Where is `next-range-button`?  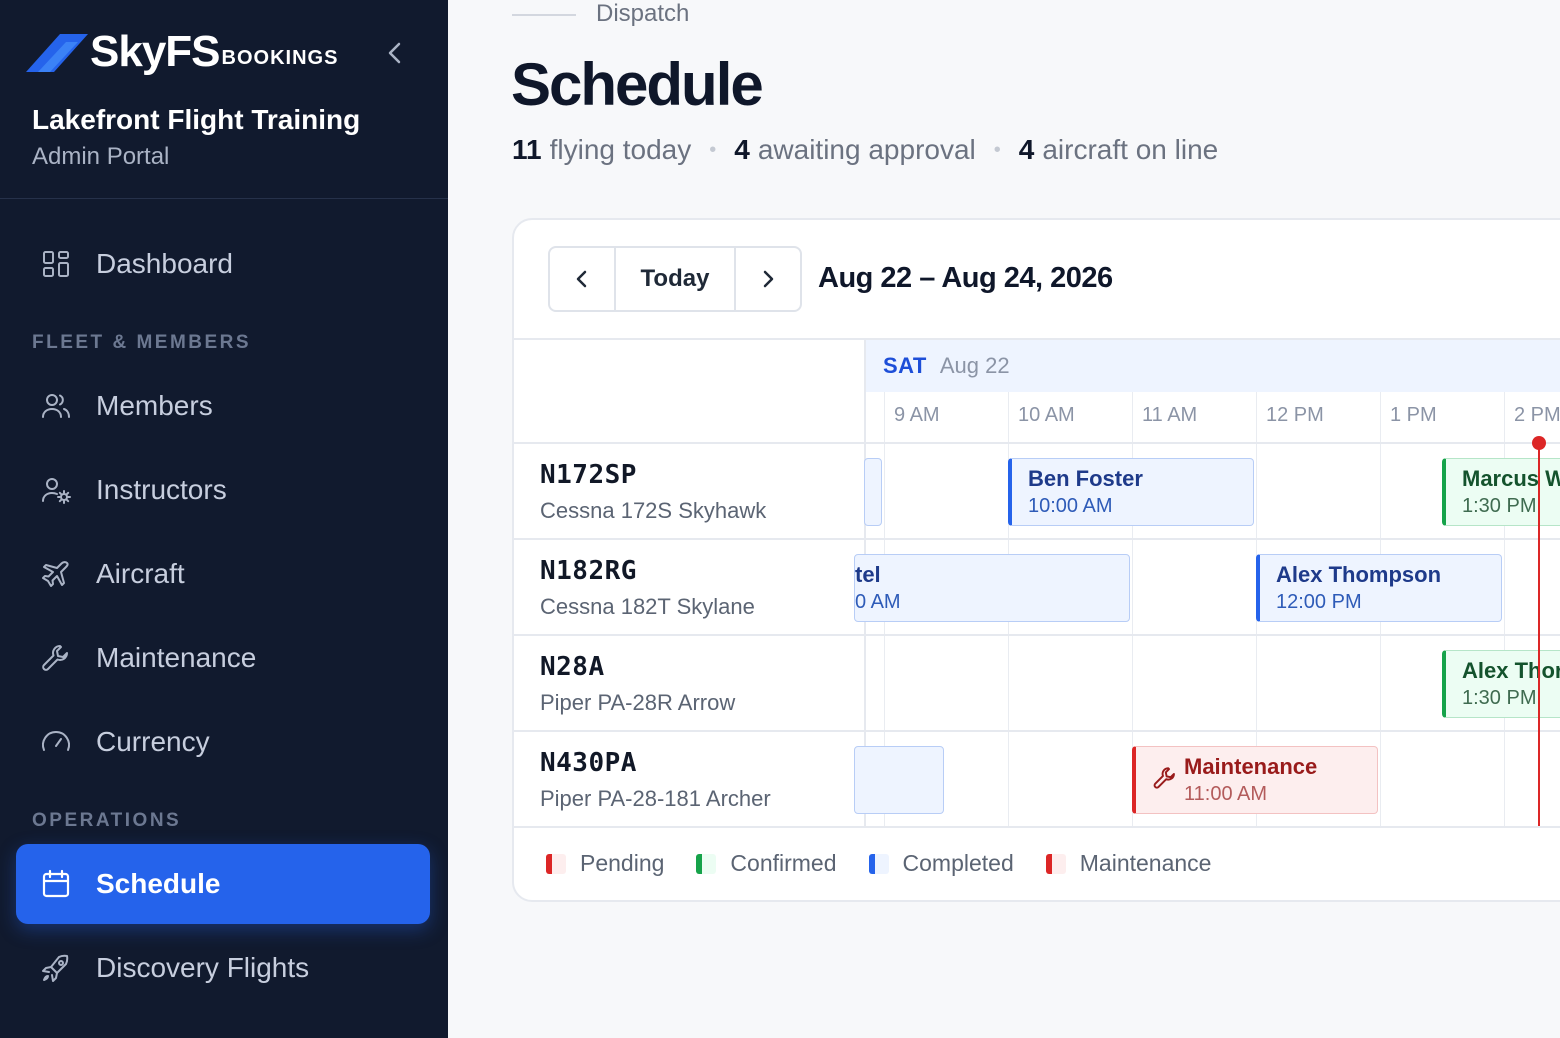
next-range-button is located at coordinates (768, 279).